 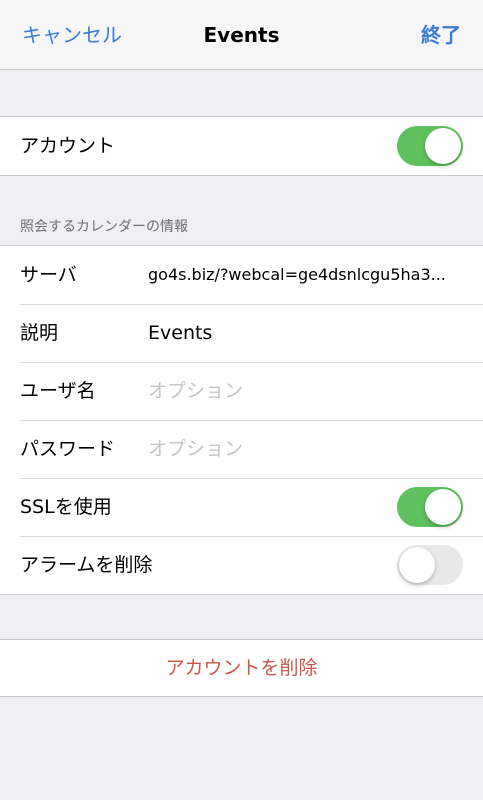 What do you see at coordinates (441, 35) in the screenshot?
I see `done-button: 終了` at bounding box center [441, 35].